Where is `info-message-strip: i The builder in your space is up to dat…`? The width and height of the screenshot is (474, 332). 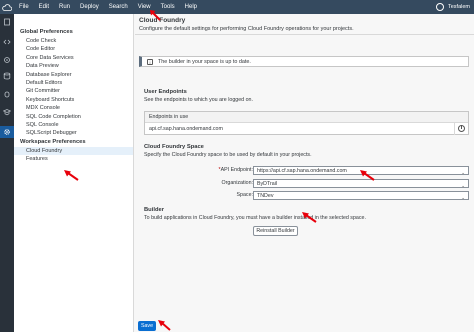
info-message-strip: i The builder in your space is up to dat… is located at coordinates (304, 61).